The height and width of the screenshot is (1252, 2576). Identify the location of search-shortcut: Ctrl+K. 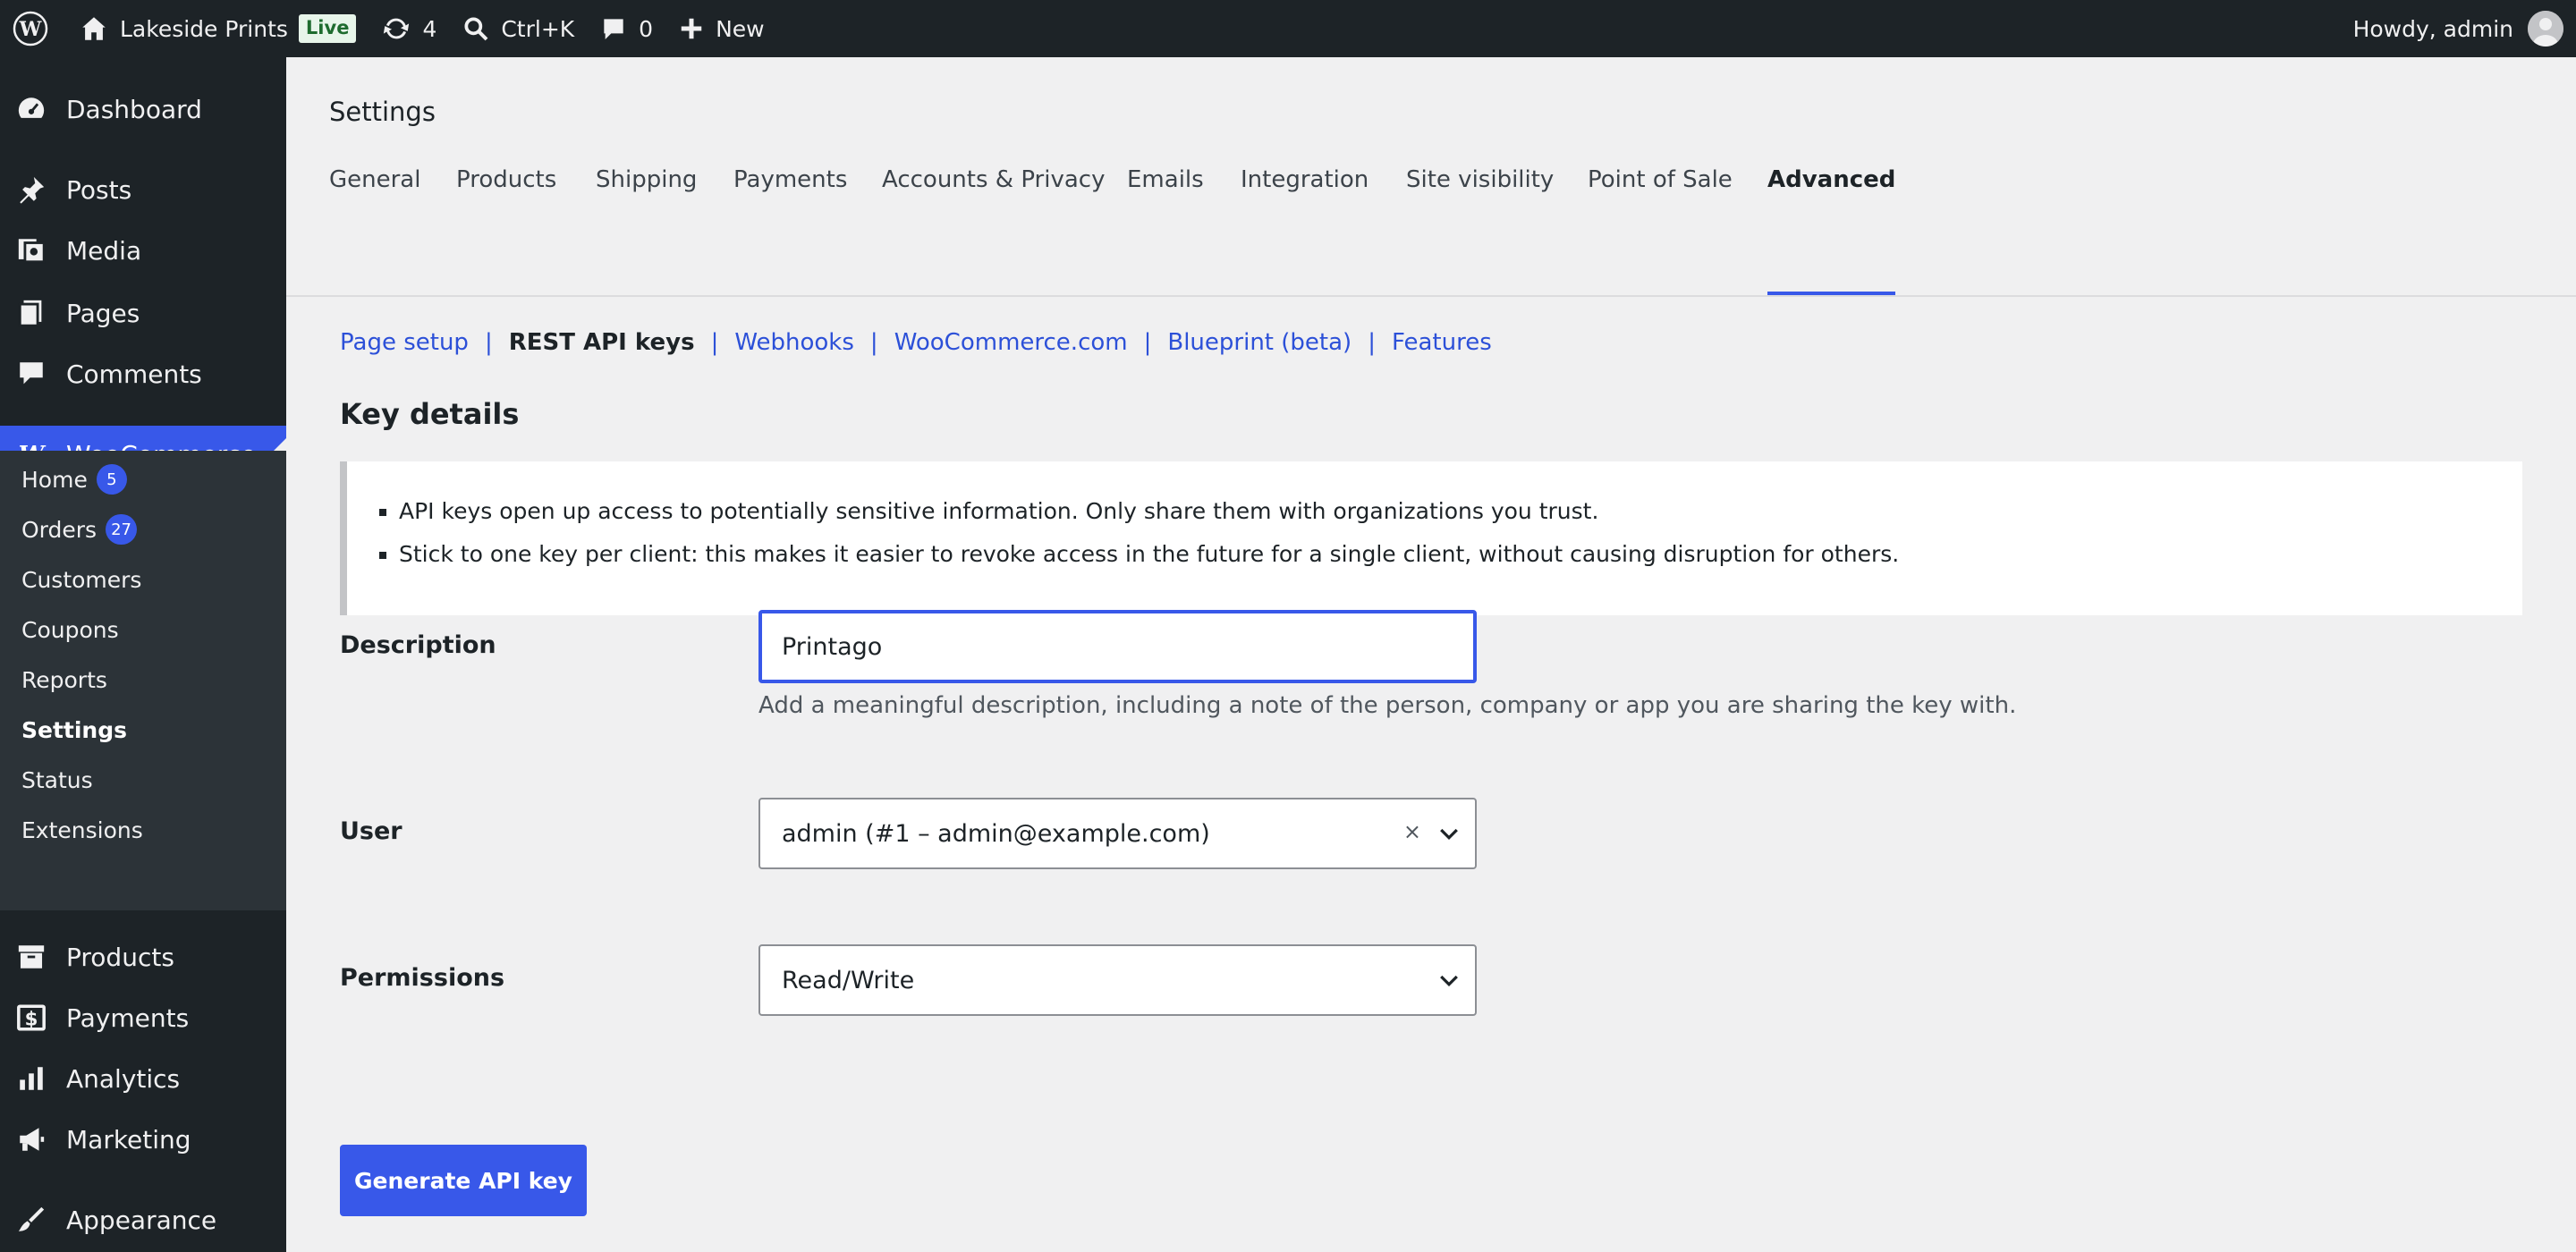
(538, 28).